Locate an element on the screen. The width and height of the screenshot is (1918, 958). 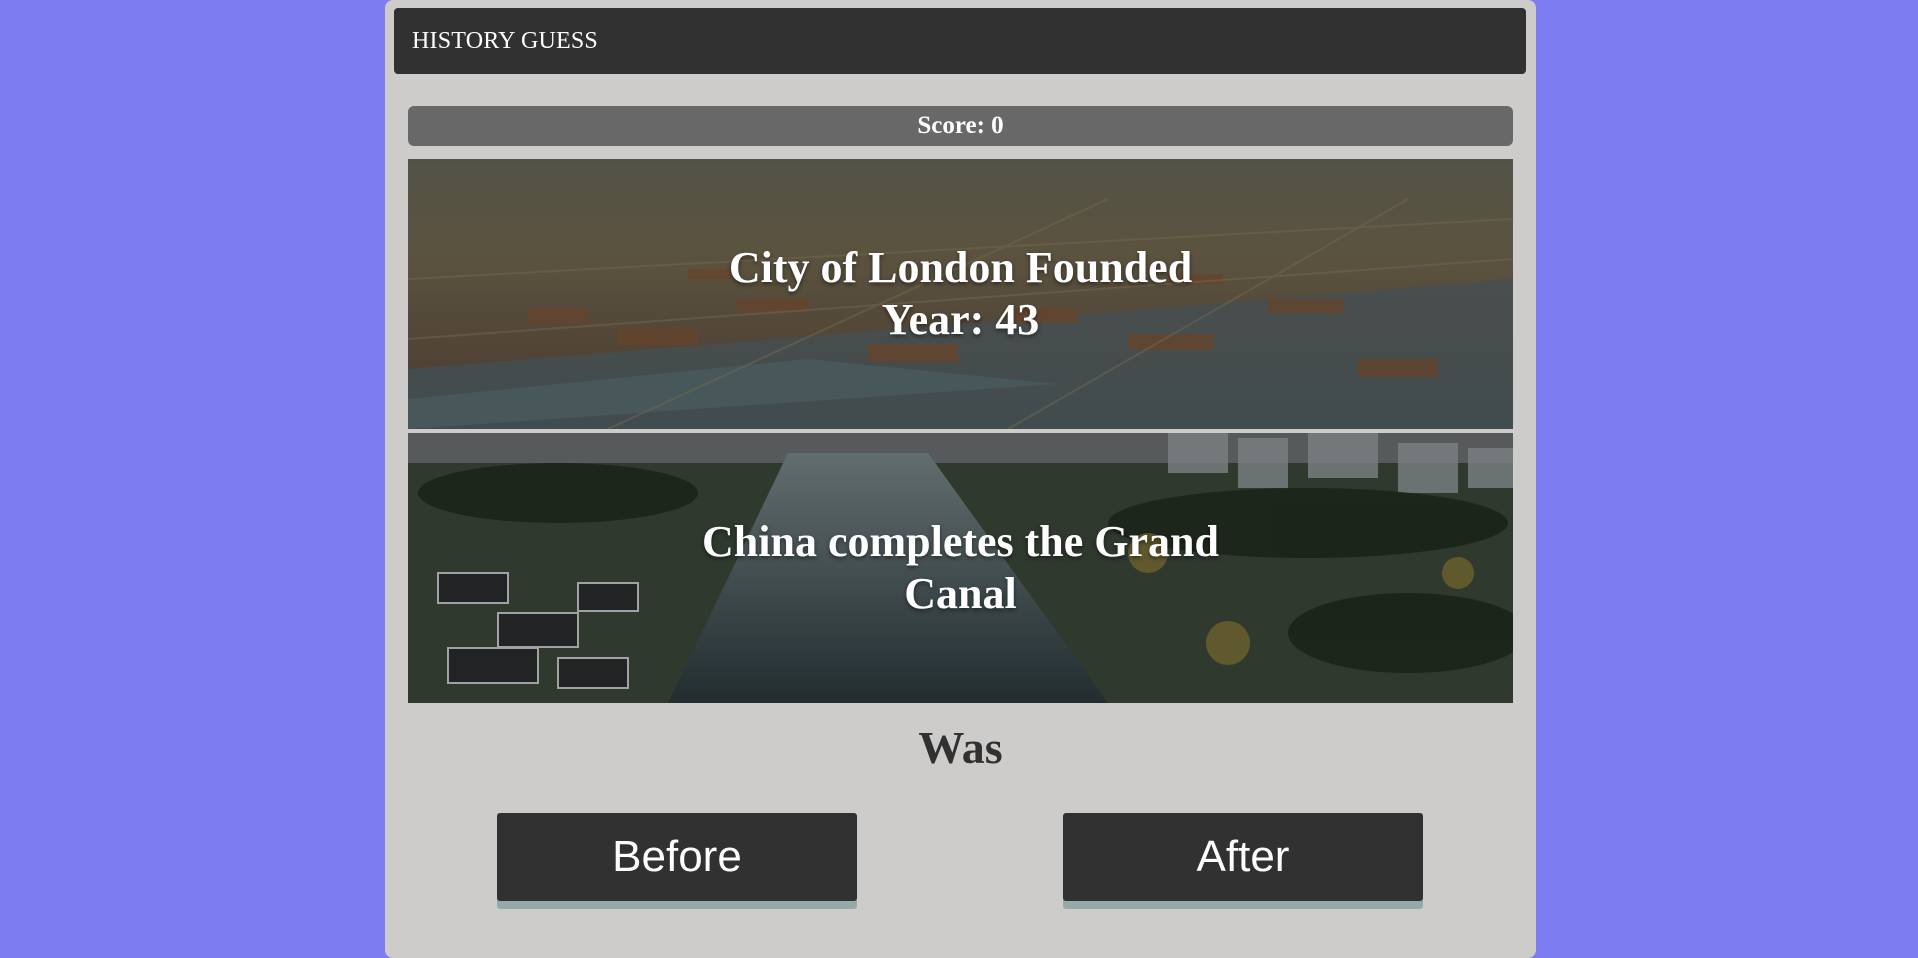
question-prompt: Was is located at coordinates (960, 747).